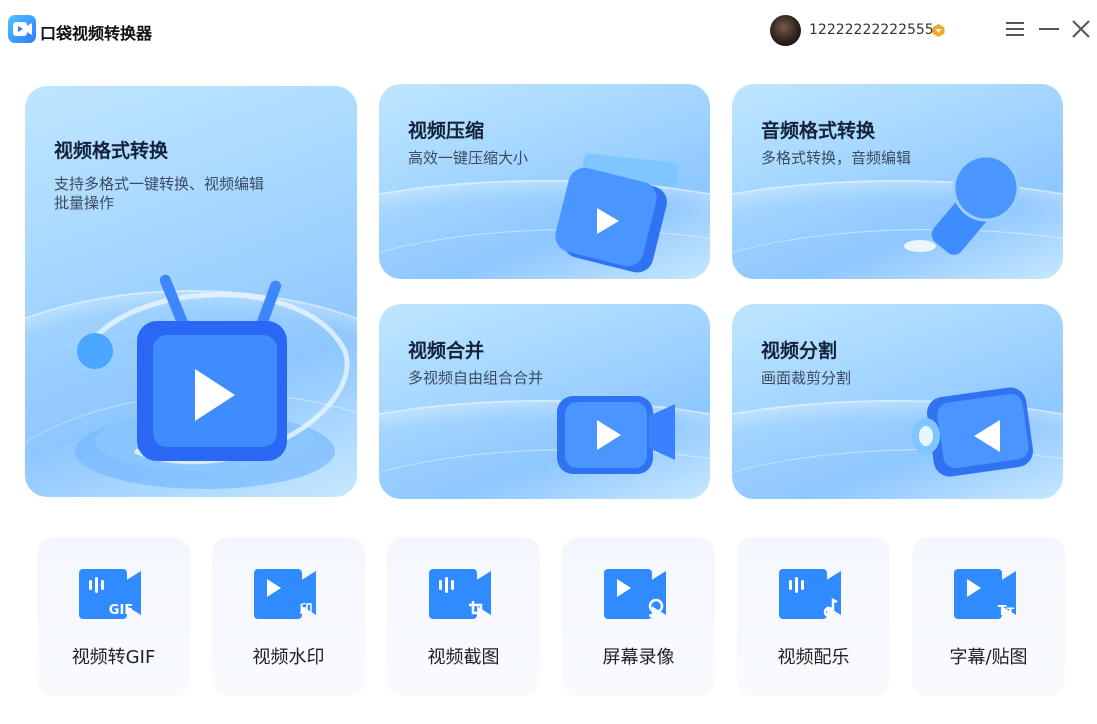 This screenshot has height=724, width=1097. Describe the element at coordinates (288, 657) in the screenshot. I see `tool-label: 视频水印` at that location.